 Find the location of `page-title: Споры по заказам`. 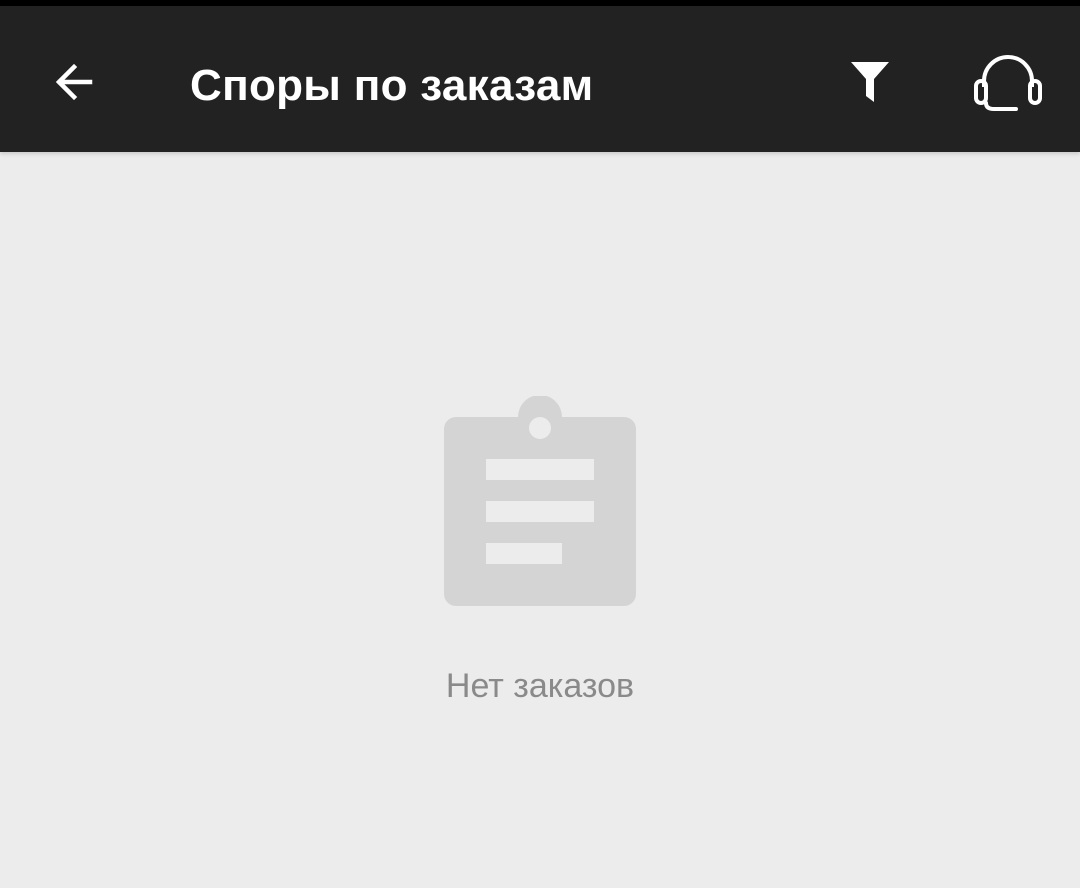

page-title: Споры по заказам is located at coordinates (392, 85).